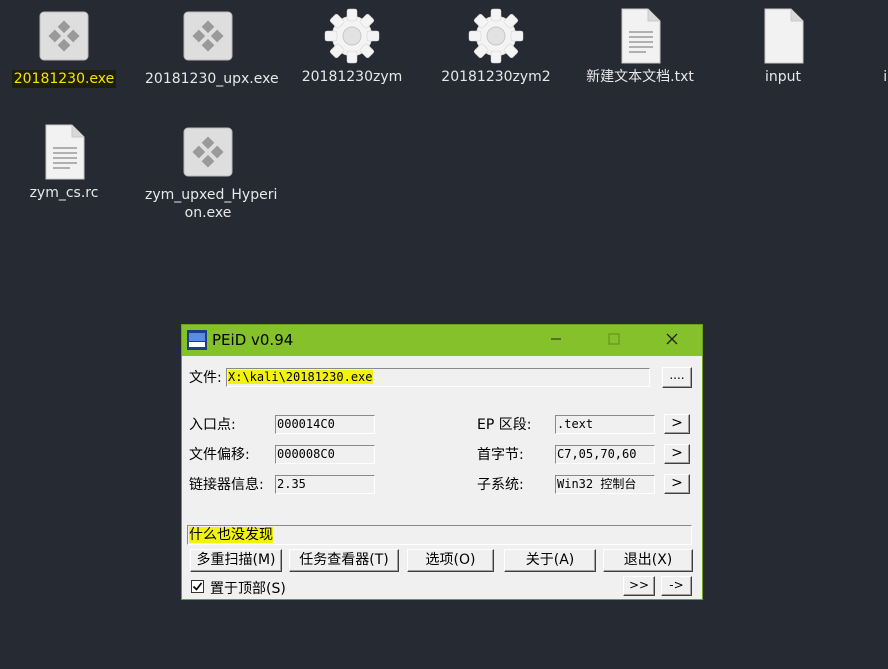 The image size is (888, 669). What do you see at coordinates (442, 340) in the screenshot?
I see `title-bar: PEiD v0.94` at bounding box center [442, 340].